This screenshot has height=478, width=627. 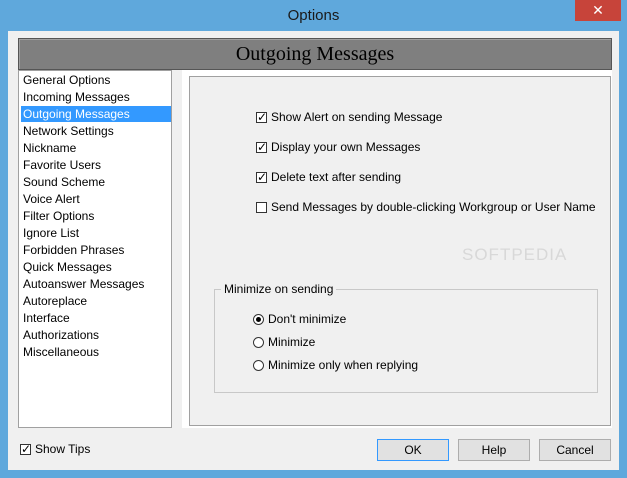 I want to click on window-title: Options, so click(x=313, y=15).